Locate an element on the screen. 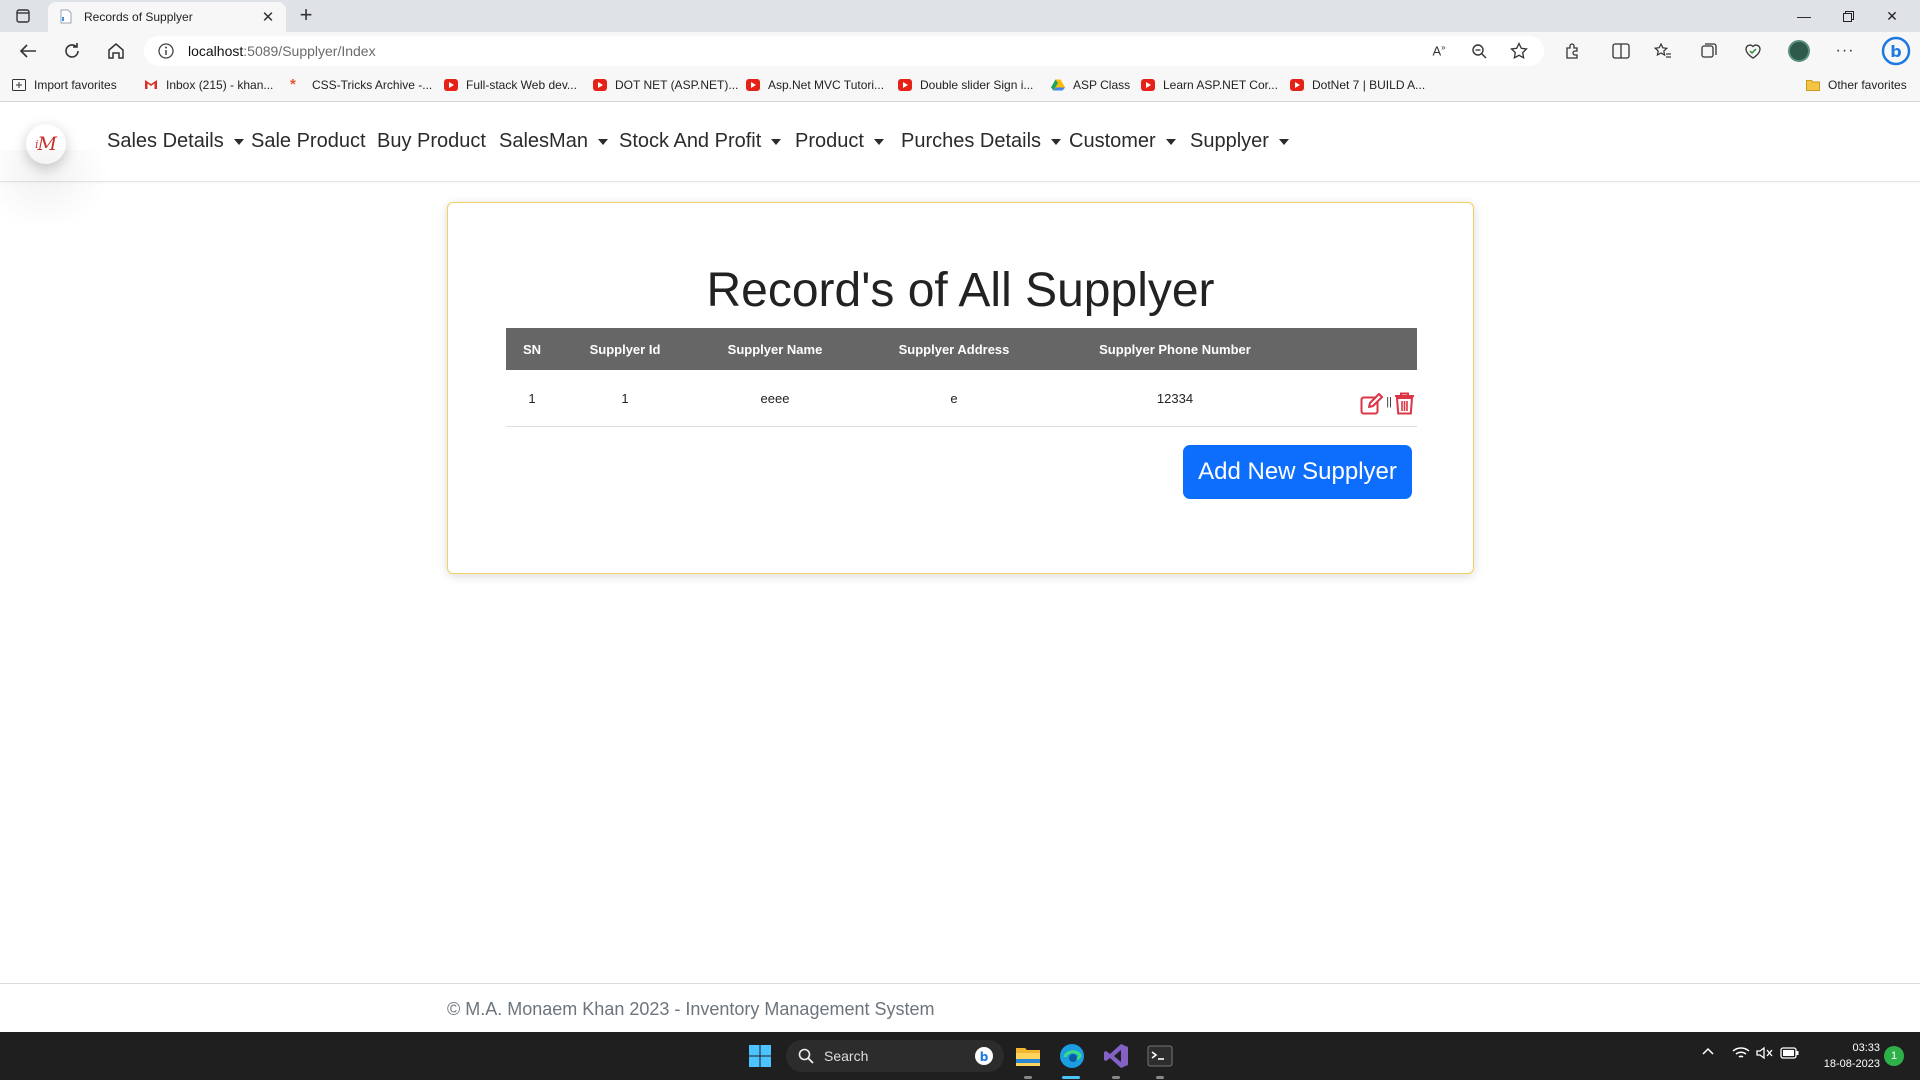  browser-tab-active: Records of Supplyer ✕ is located at coordinates (167, 17).